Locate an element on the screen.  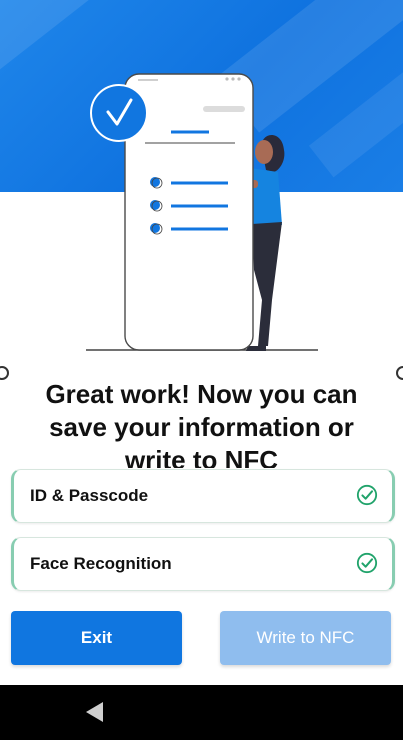
write-to-nfc-button: Write to NFC is located at coordinates (305, 638).